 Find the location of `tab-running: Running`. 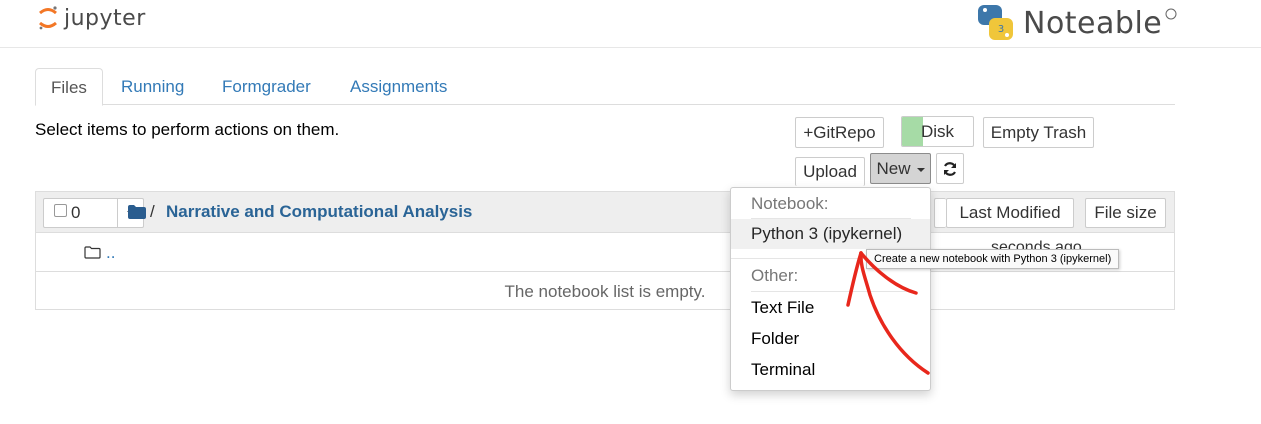

tab-running: Running is located at coordinates (152, 86).